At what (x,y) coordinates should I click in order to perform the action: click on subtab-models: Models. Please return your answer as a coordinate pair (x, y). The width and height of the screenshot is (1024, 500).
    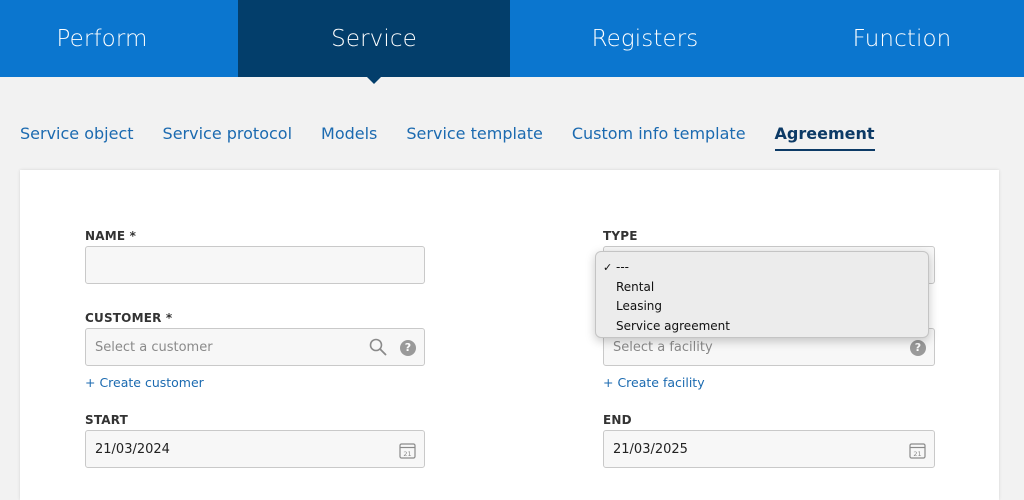
    Looking at the image, I should click on (349, 137).